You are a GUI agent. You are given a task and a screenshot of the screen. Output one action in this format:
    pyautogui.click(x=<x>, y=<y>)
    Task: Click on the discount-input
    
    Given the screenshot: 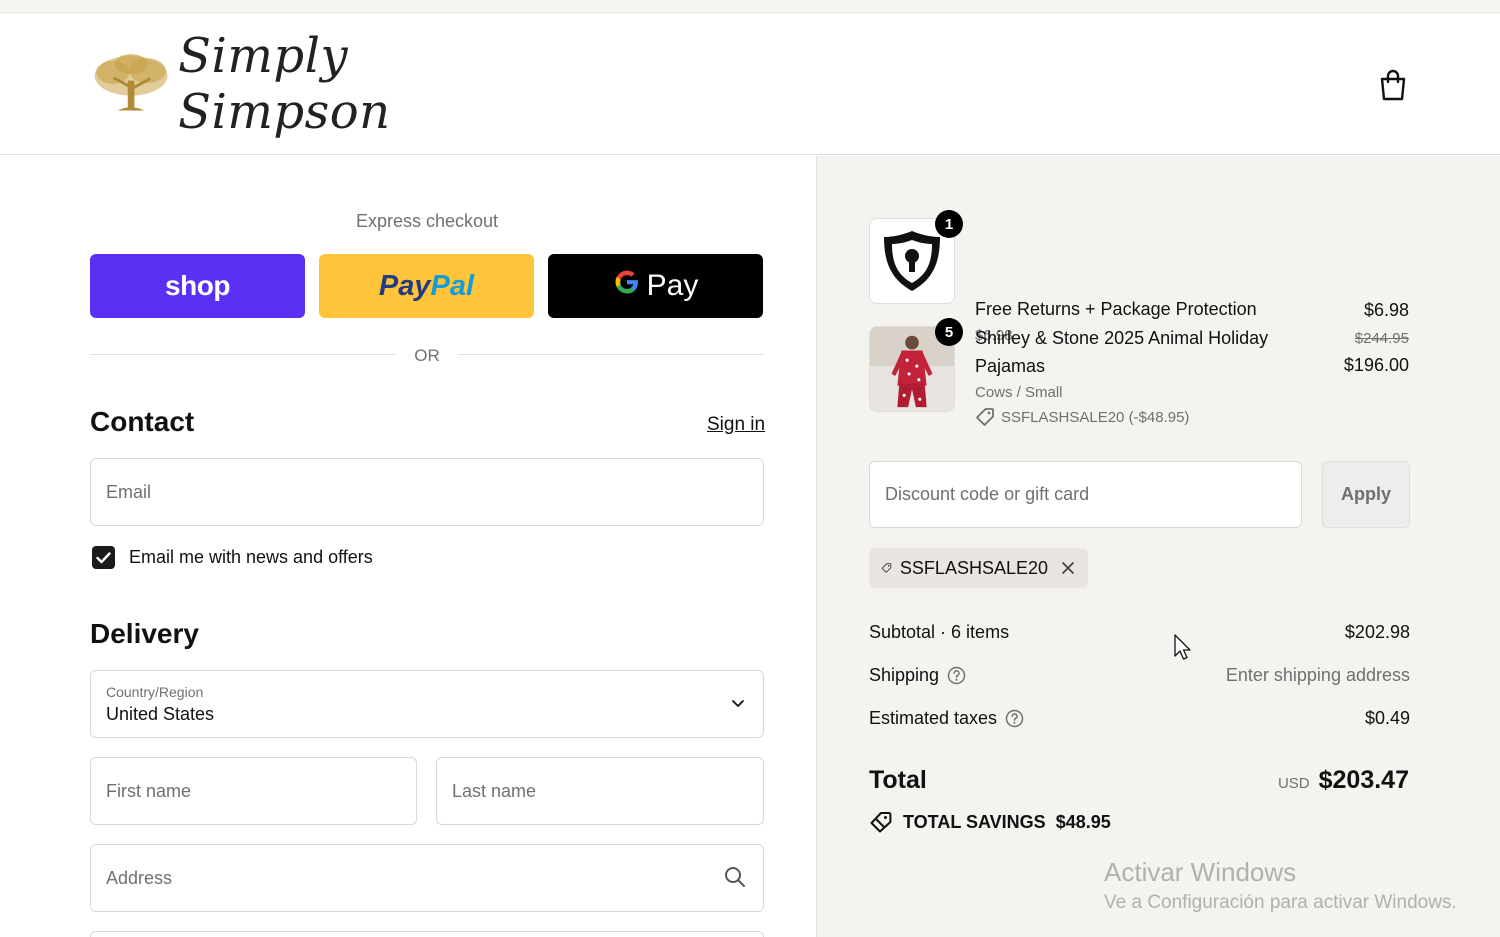 What is the action you would take?
    pyautogui.click(x=1085, y=494)
    